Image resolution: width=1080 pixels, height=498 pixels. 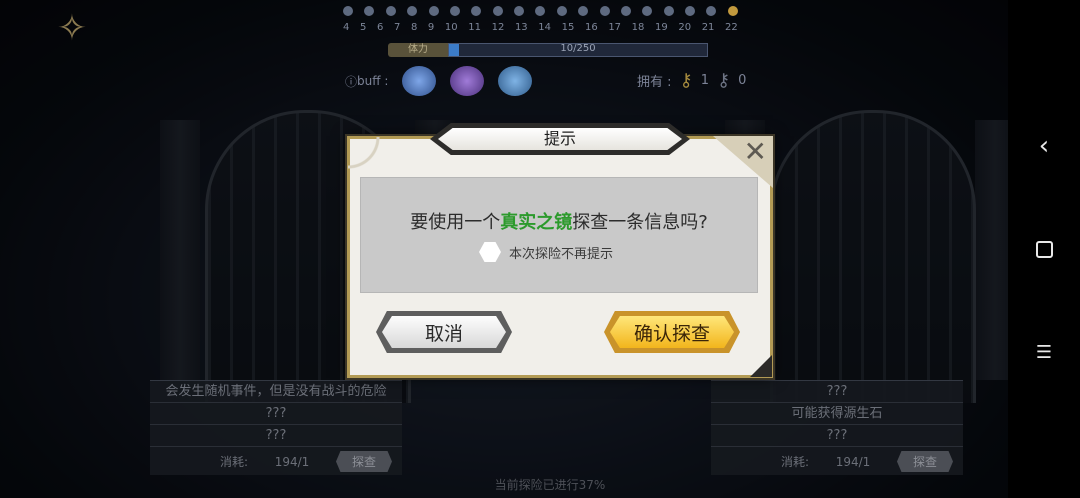 I want to click on stamina-label: 体力, so click(x=418, y=50).